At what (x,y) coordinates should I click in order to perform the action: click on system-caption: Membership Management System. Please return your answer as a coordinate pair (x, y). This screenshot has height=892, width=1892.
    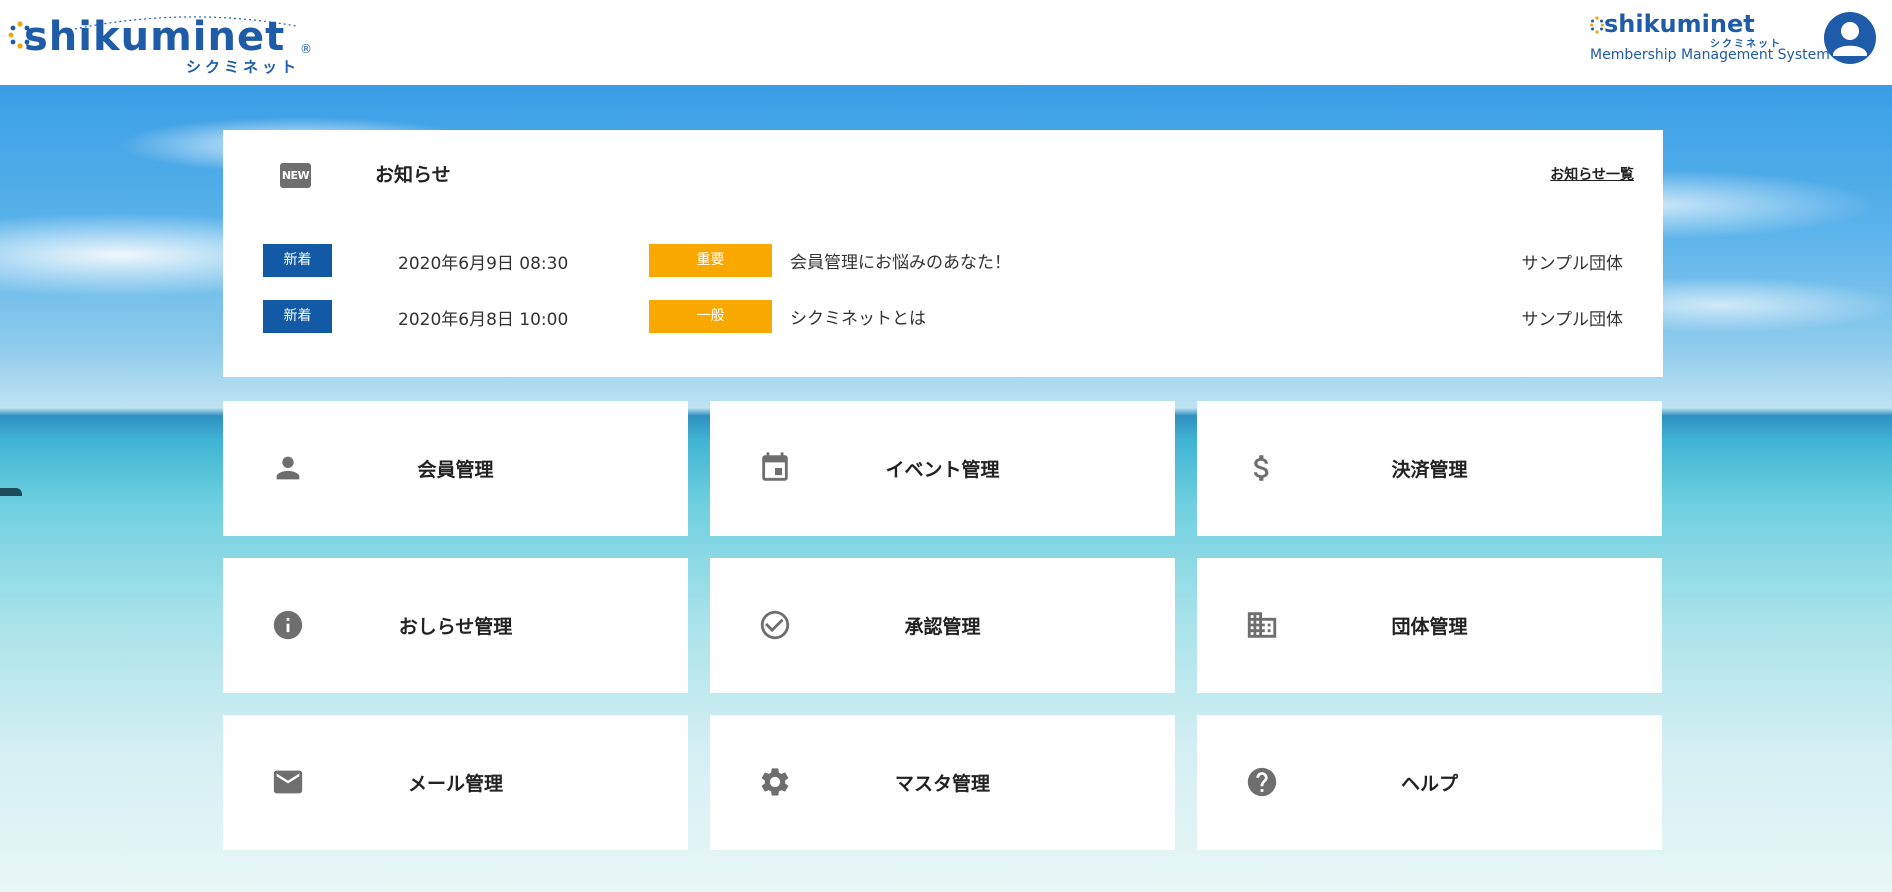
    Looking at the image, I should click on (1710, 55).